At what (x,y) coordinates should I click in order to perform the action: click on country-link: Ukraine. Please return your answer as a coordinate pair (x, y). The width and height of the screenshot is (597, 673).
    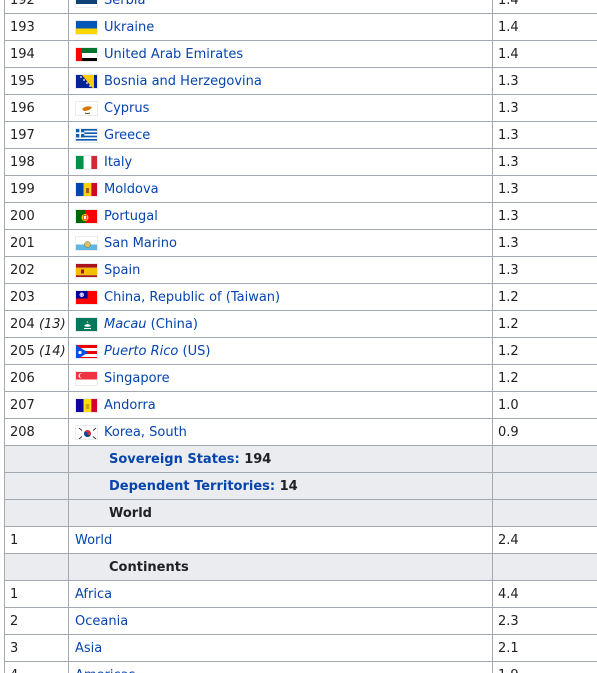
    Looking at the image, I should click on (129, 27).